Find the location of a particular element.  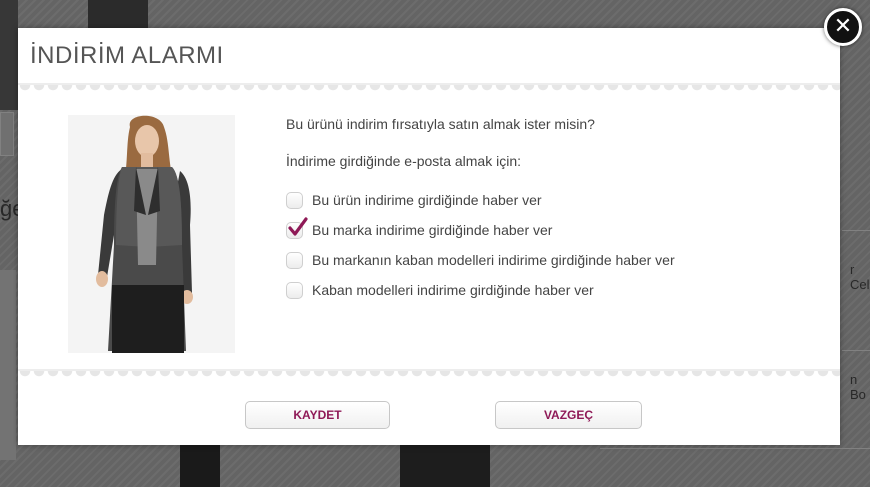

footer-scallop-border is located at coordinates (429, 376).